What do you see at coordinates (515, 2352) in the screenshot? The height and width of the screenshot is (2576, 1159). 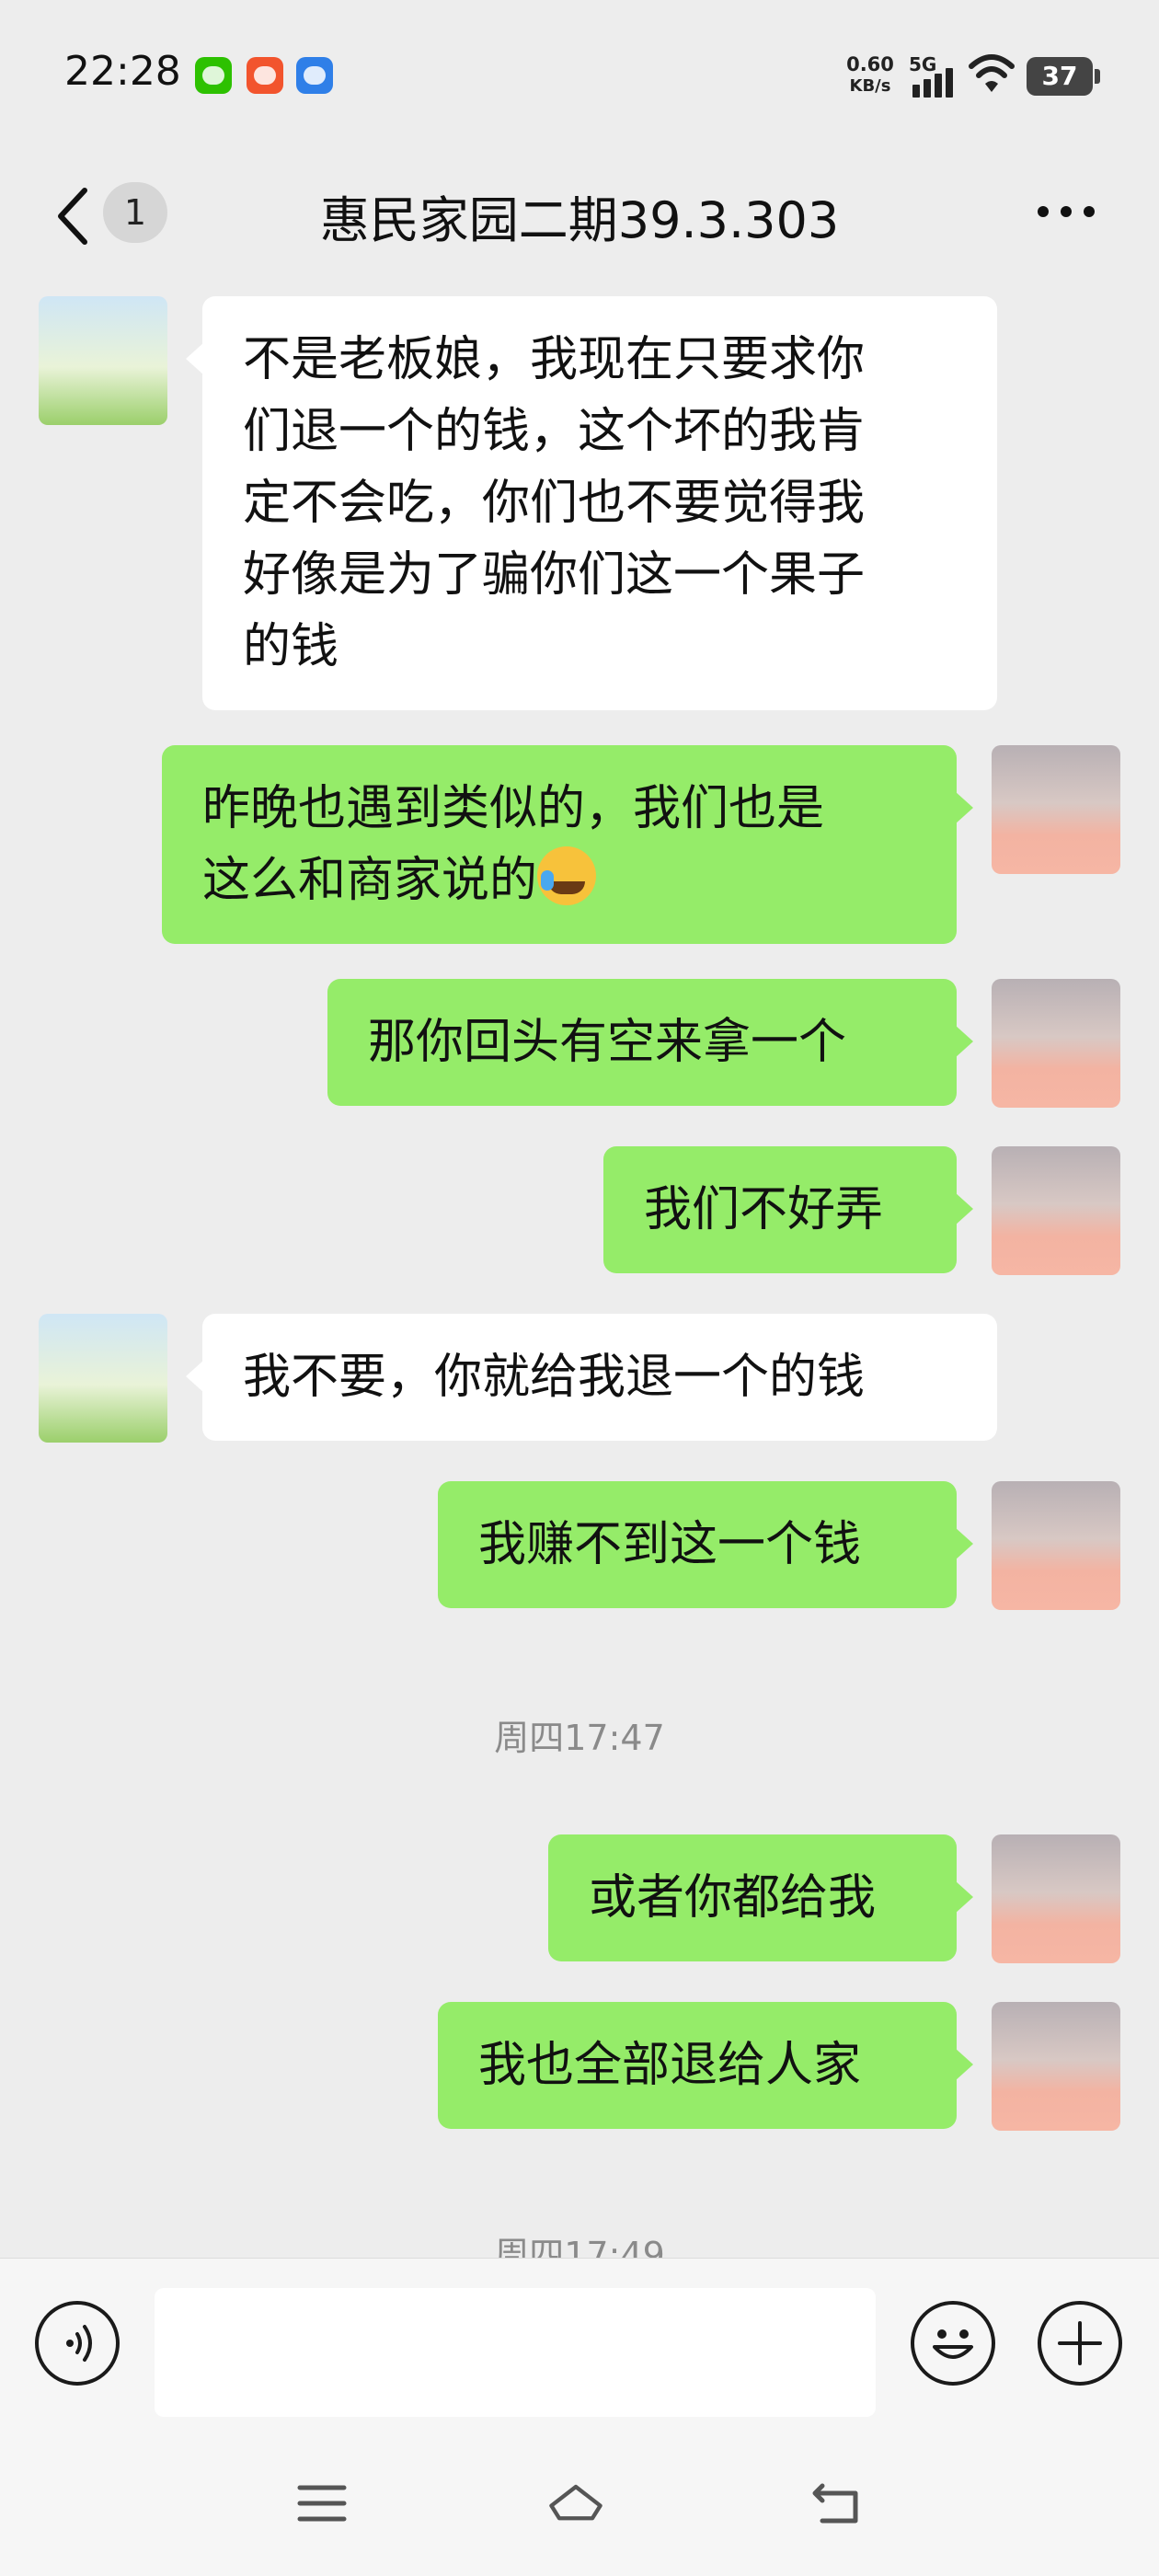 I see `message-input` at bounding box center [515, 2352].